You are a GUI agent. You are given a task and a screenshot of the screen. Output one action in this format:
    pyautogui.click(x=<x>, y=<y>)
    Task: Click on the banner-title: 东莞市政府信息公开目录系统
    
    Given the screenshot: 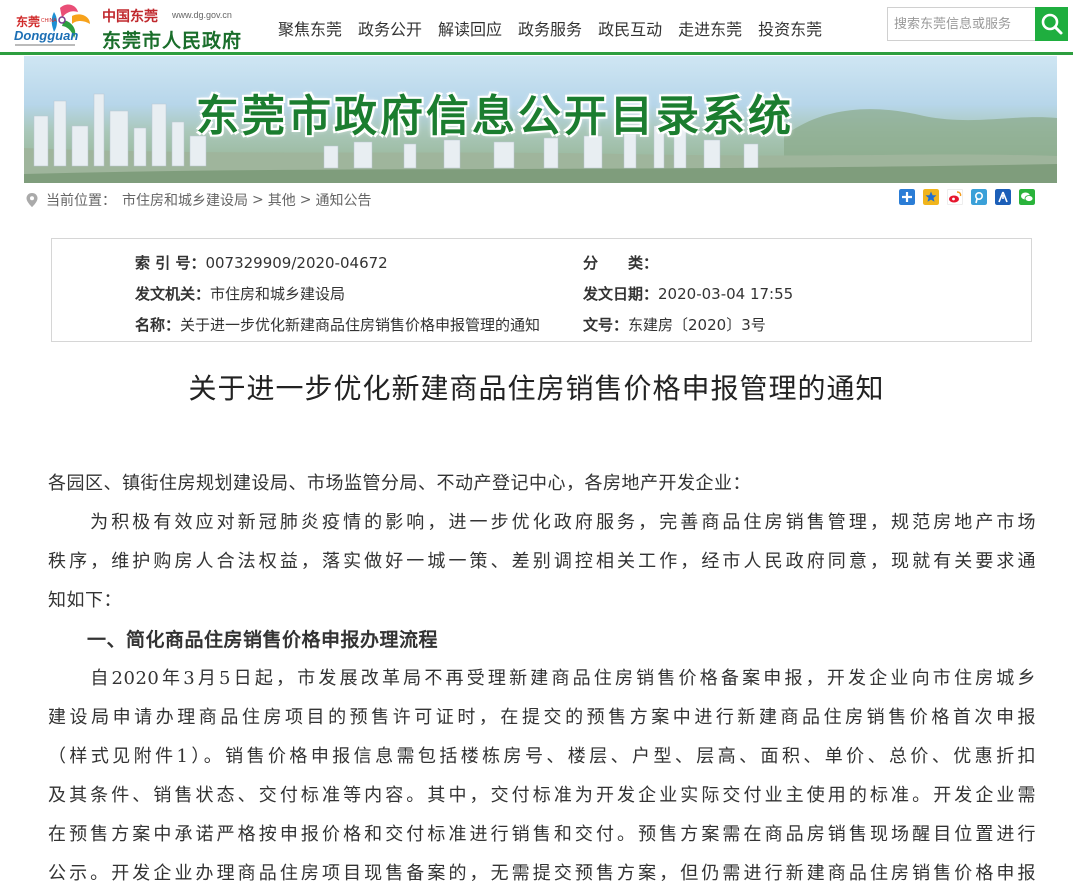 What is the action you would take?
    pyautogui.click(x=495, y=117)
    